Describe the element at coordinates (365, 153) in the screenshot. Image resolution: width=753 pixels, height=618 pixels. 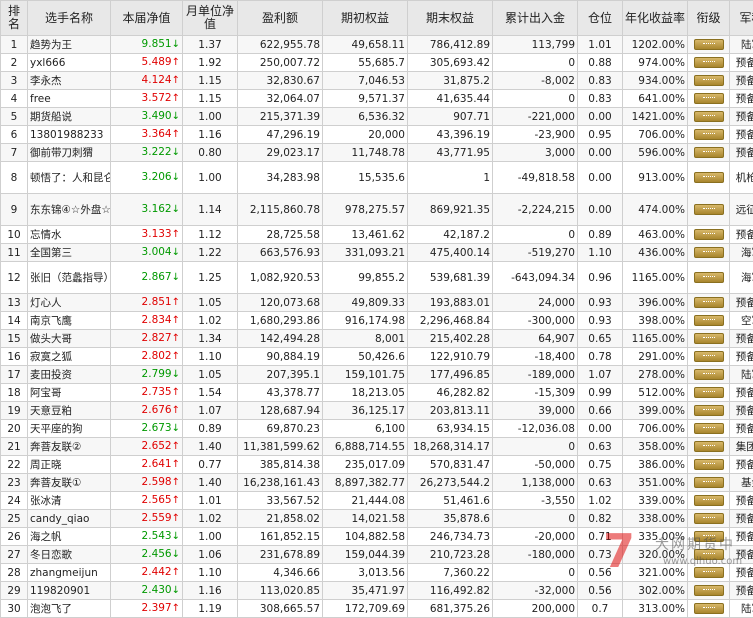
I see `cell-start-equity: 11,748.78` at that location.